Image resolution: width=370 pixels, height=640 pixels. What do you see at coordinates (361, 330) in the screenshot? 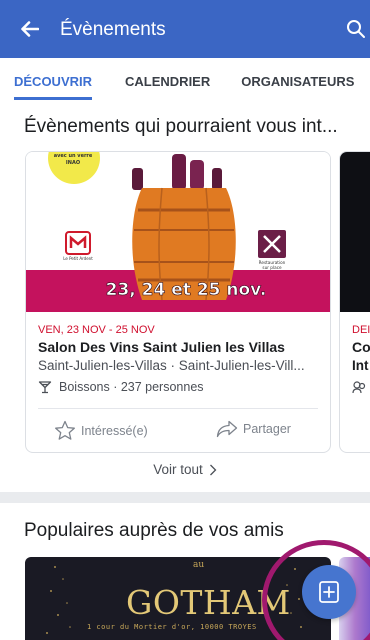
I see `event-date-partial: DEI` at bounding box center [361, 330].